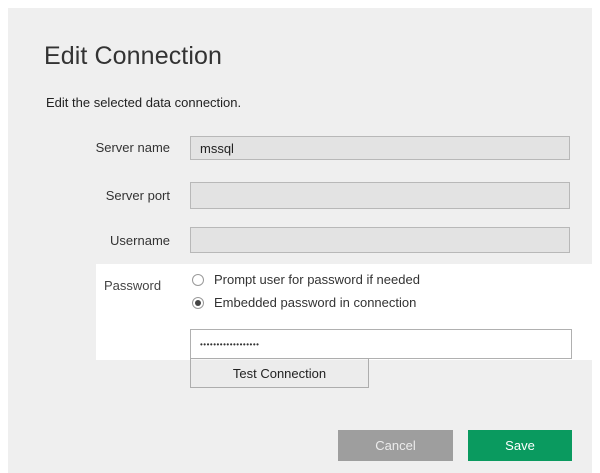 The image size is (600, 473). What do you see at coordinates (315, 302) in the screenshot?
I see `radio-embedded-password-label: Embedded password in connection` at bounding box center [315, 302].